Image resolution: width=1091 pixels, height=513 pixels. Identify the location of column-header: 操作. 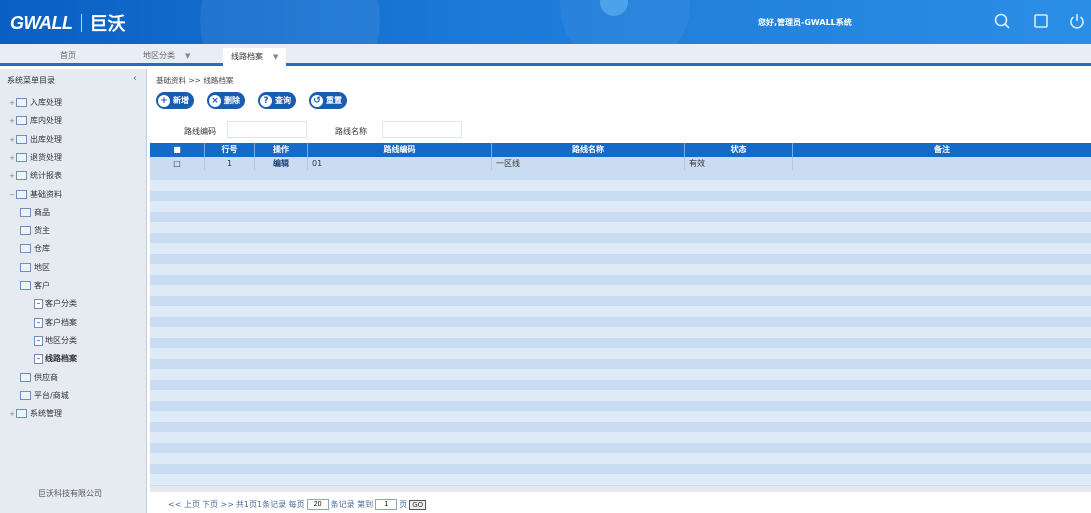
(281, 150).